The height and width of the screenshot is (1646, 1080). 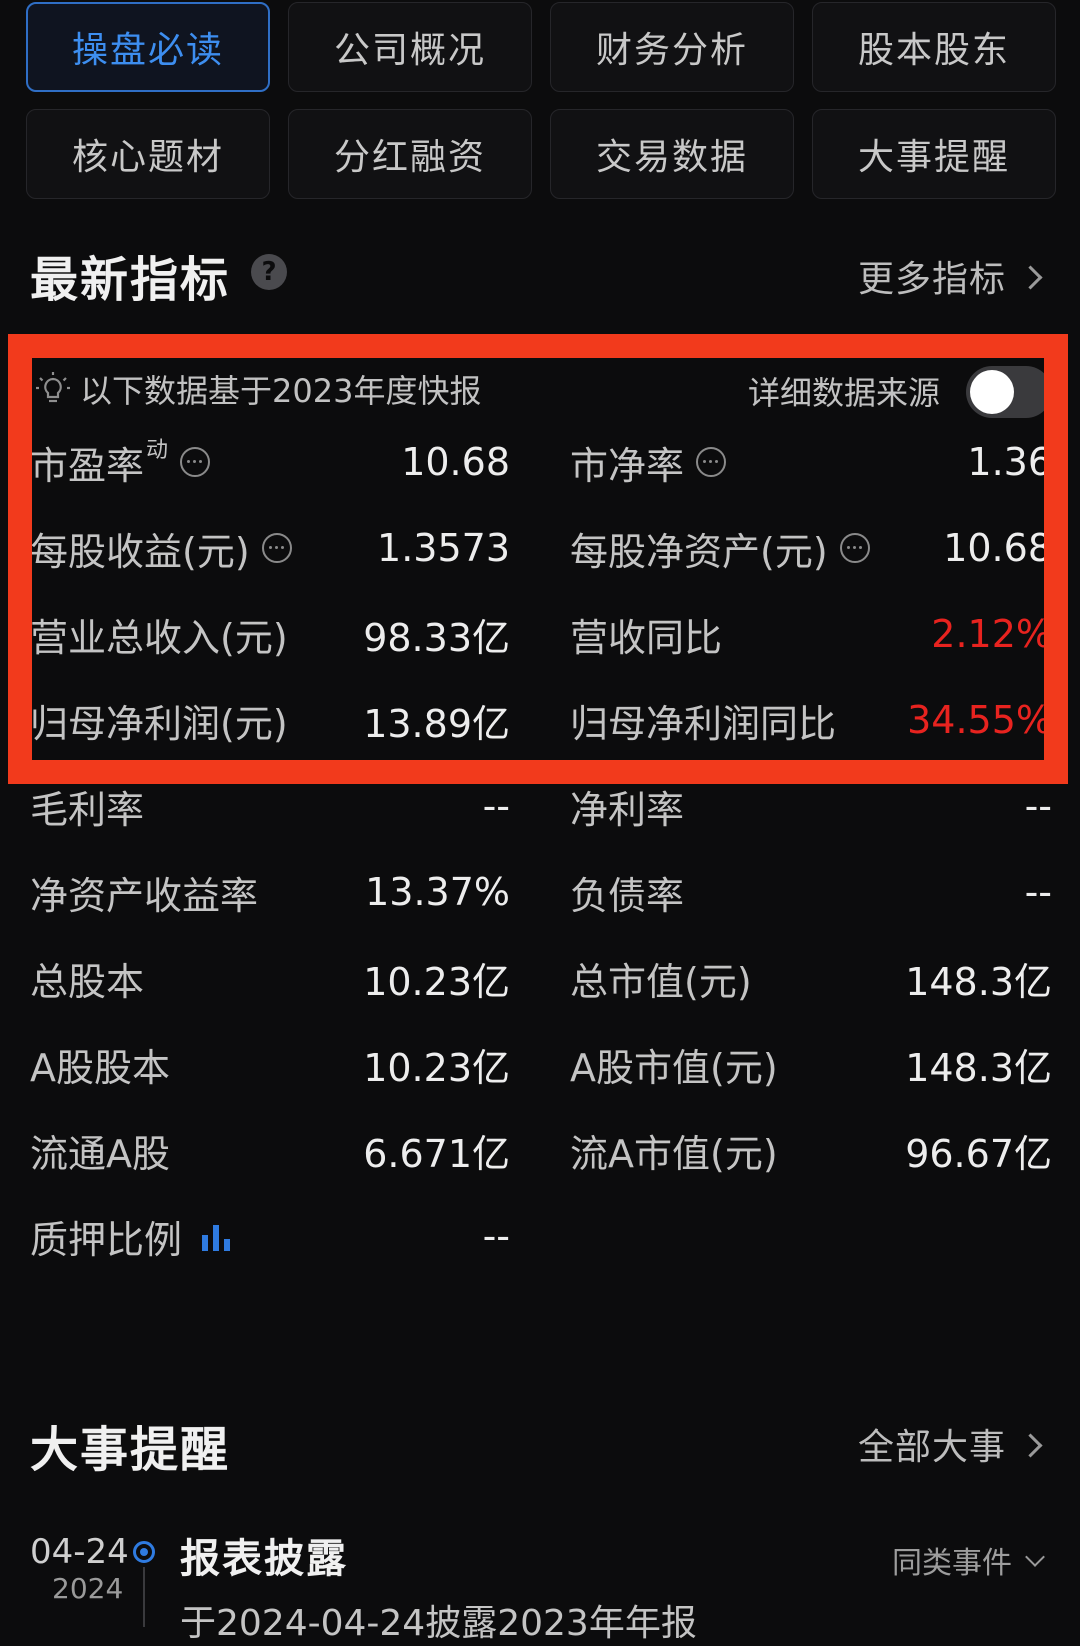 What do you see at coordinates (1035, 1556) in the screenshot?
I see `chevron-down-icon` at bounding box center [1035, 1556].